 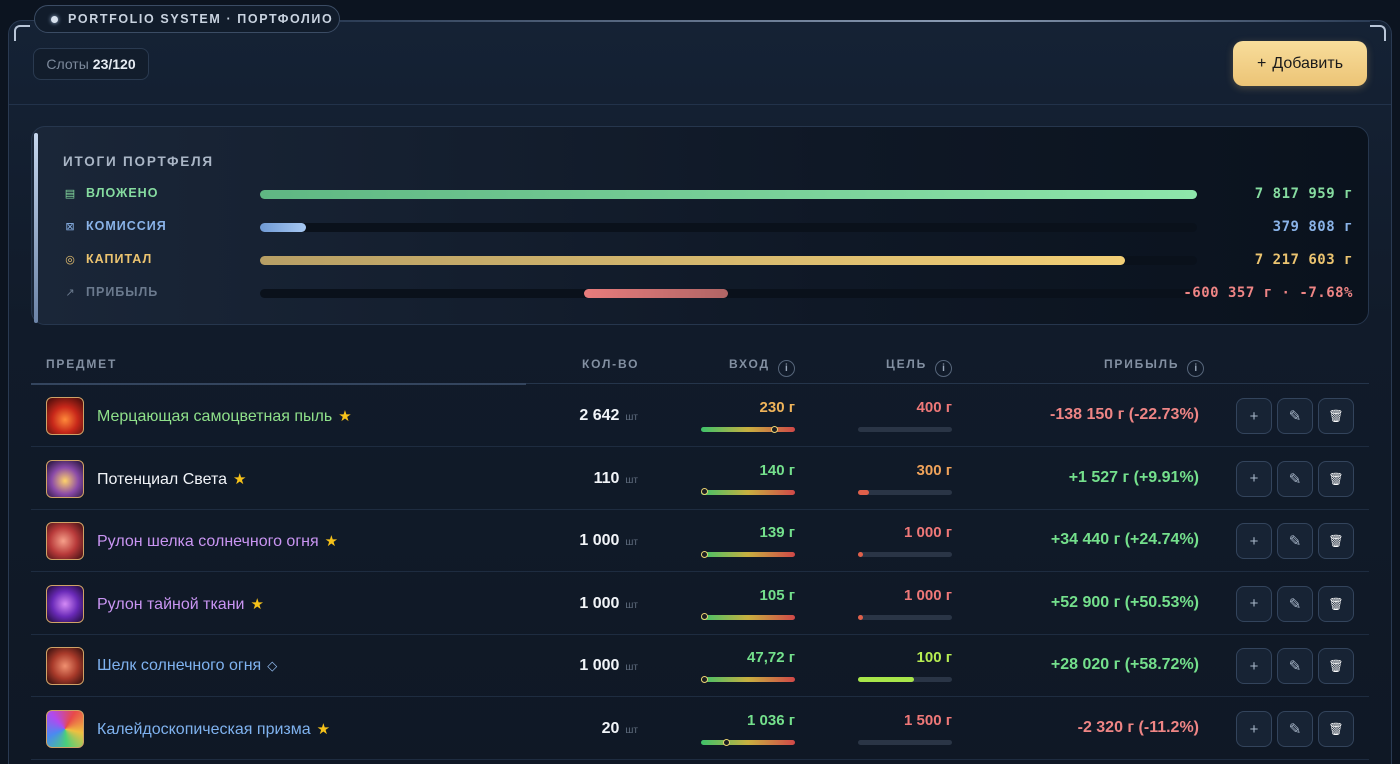 I want to click on header-divider, so click(x=700, y=104).